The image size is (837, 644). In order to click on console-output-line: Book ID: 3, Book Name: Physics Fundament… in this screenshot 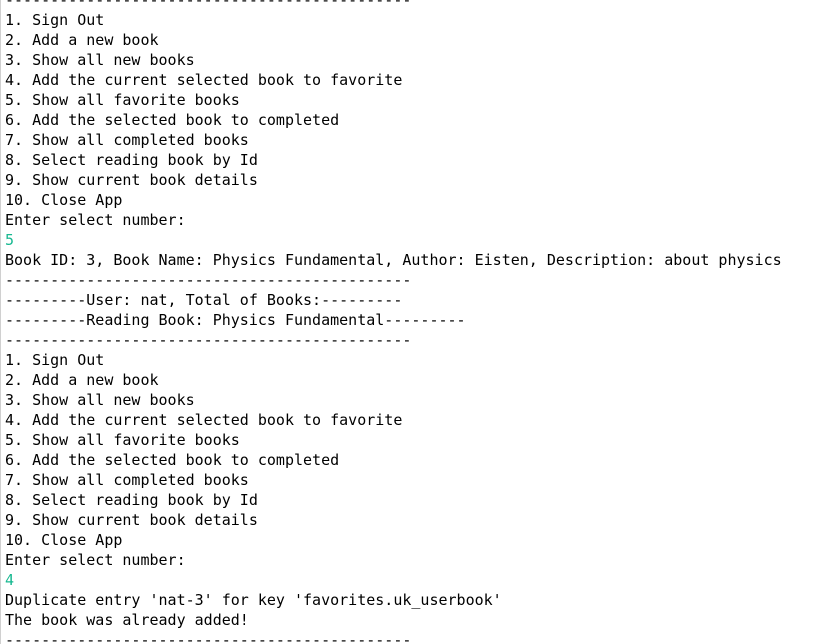, I will do `click(393, 260)`.